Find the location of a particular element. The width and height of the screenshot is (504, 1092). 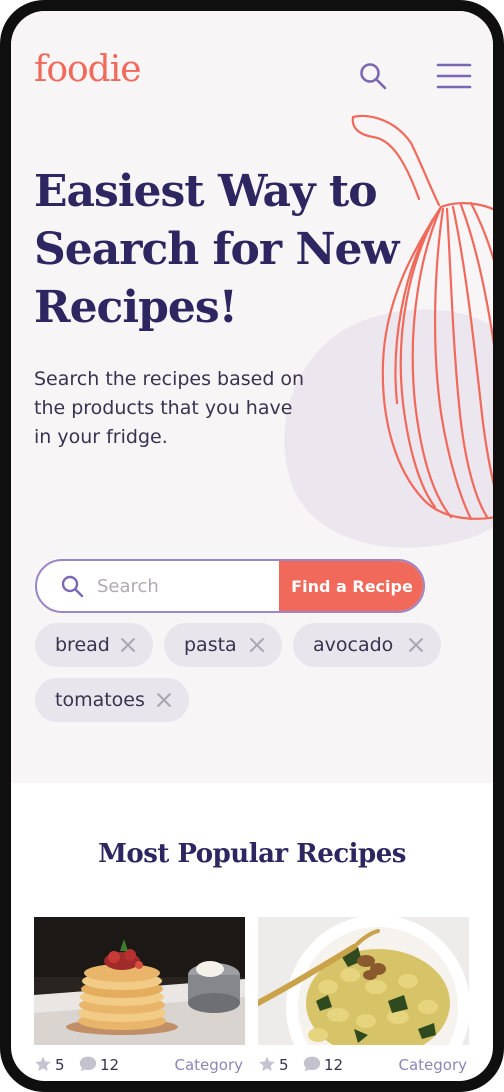

hamburger-menu-icon is located at coordinates (454, 77).